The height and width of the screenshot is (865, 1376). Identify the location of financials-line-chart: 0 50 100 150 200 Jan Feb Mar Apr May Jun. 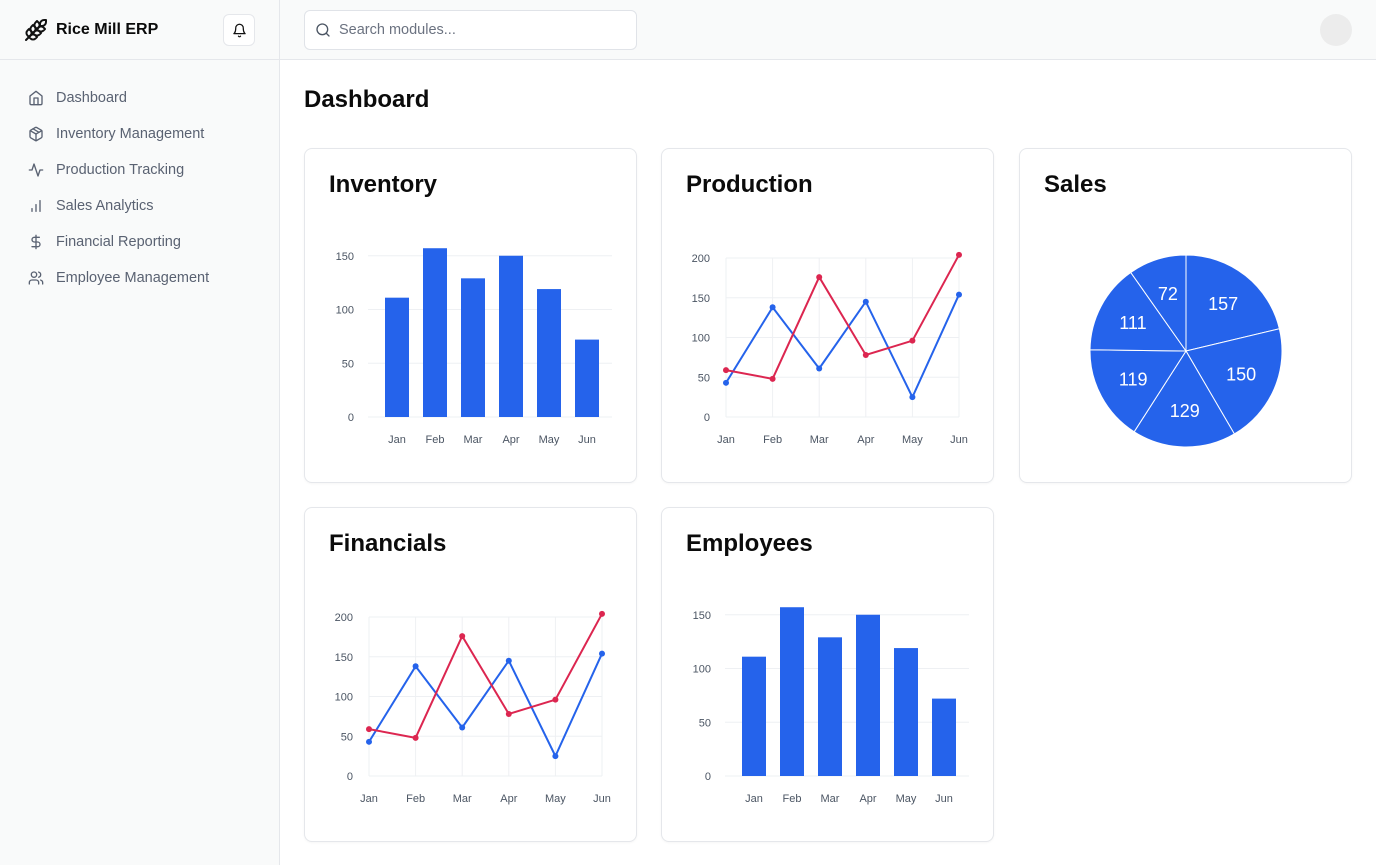
(473, 707).